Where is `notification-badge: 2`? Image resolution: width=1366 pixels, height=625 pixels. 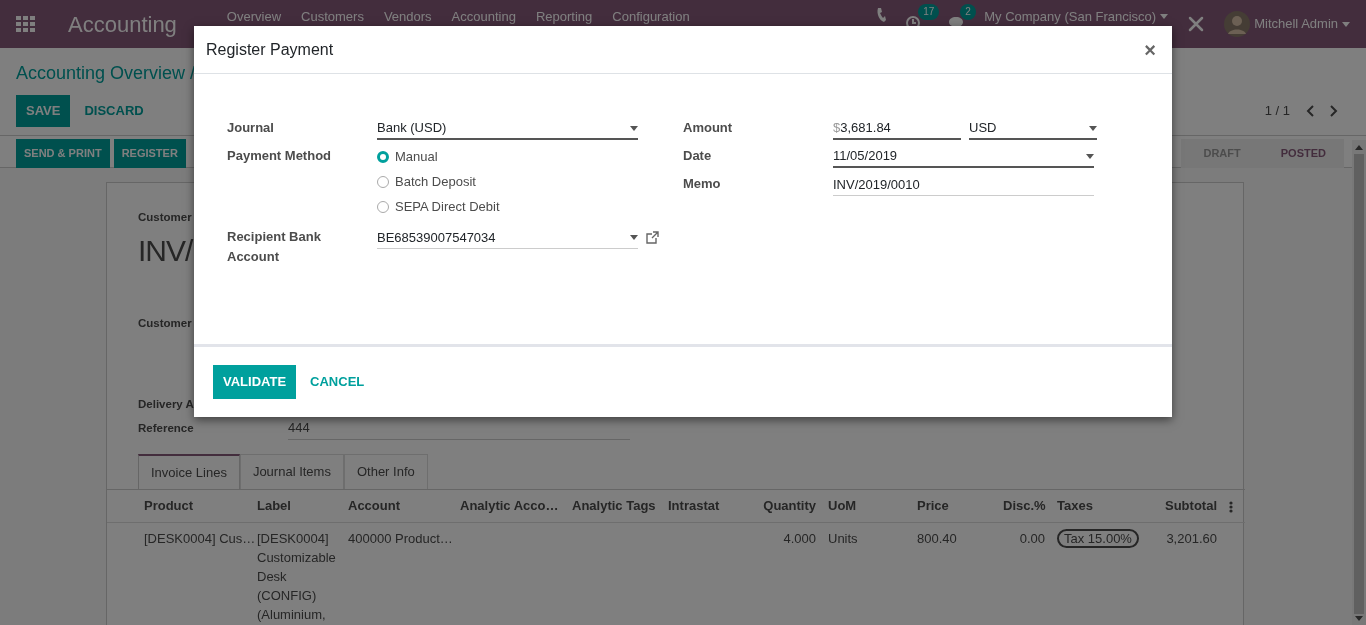
notification-badge: 2 is located at coordinates (968, 12).